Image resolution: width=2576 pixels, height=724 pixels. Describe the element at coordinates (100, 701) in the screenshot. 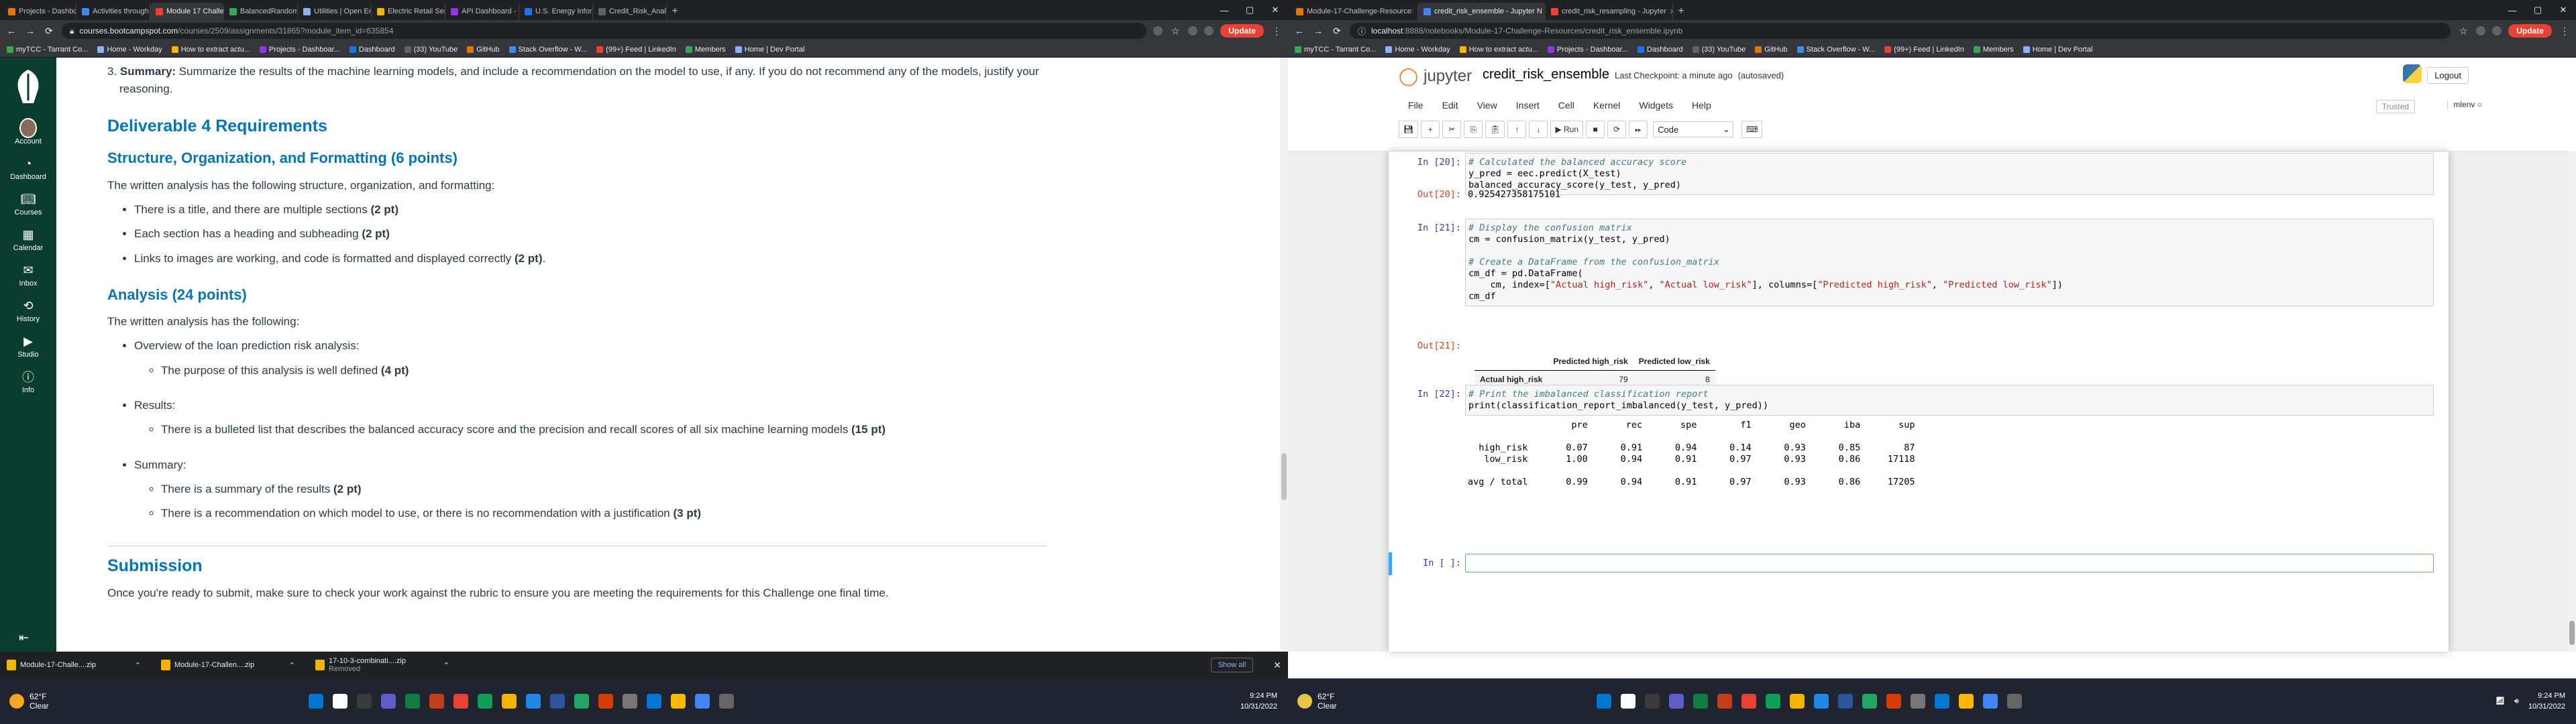

I see `weather-widget: 62°F Clear` at that location.